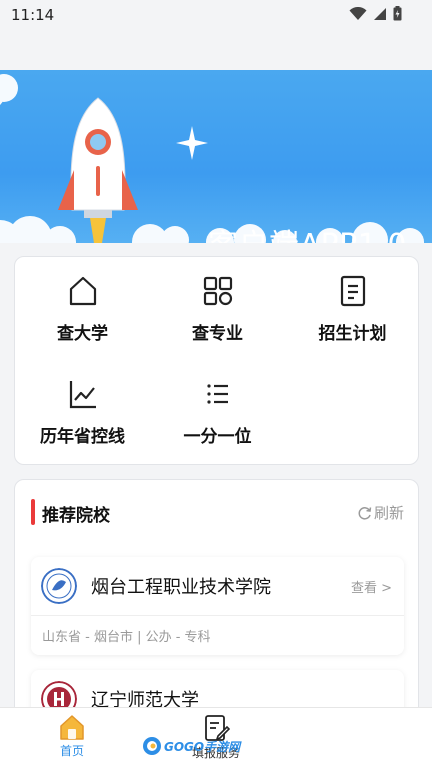 Image resolution: width=432 pixels, height=768 pixels. Describe the element at coordinates (33, 512) in the screenshot. I see `section-accent-bar` at that location.